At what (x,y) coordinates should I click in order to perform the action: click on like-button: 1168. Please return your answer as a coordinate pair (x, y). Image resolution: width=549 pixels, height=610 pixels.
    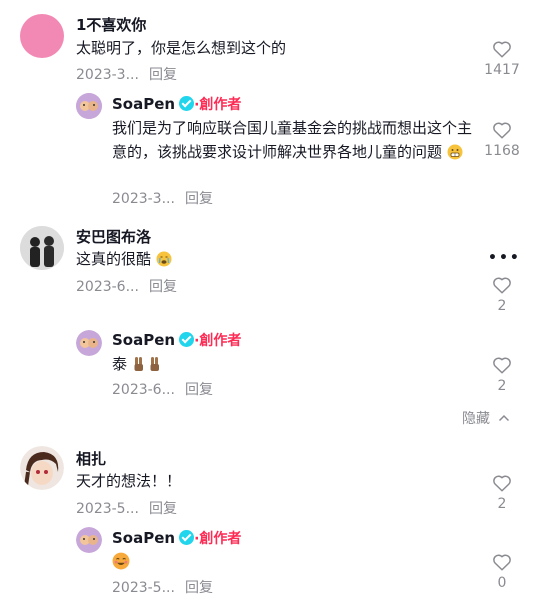
    Looking at the image, I should click on (502, 140).